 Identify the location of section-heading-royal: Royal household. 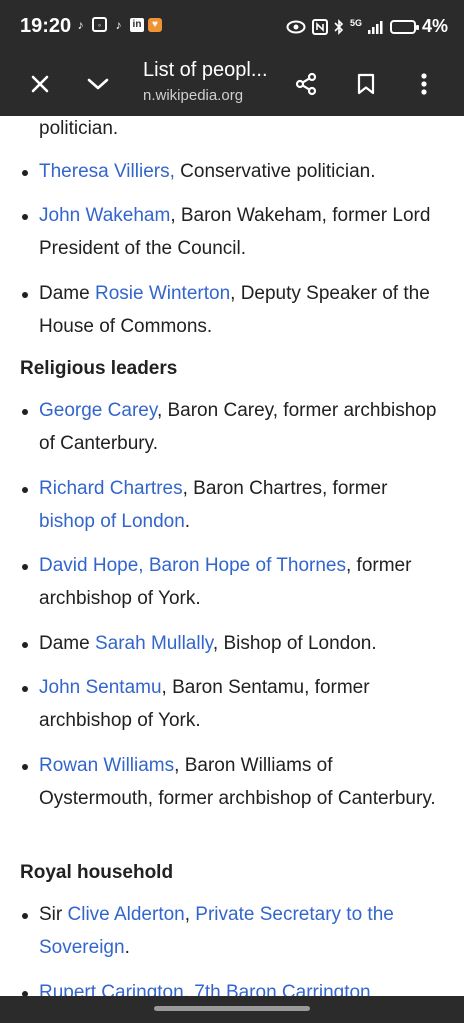
(97, 872).